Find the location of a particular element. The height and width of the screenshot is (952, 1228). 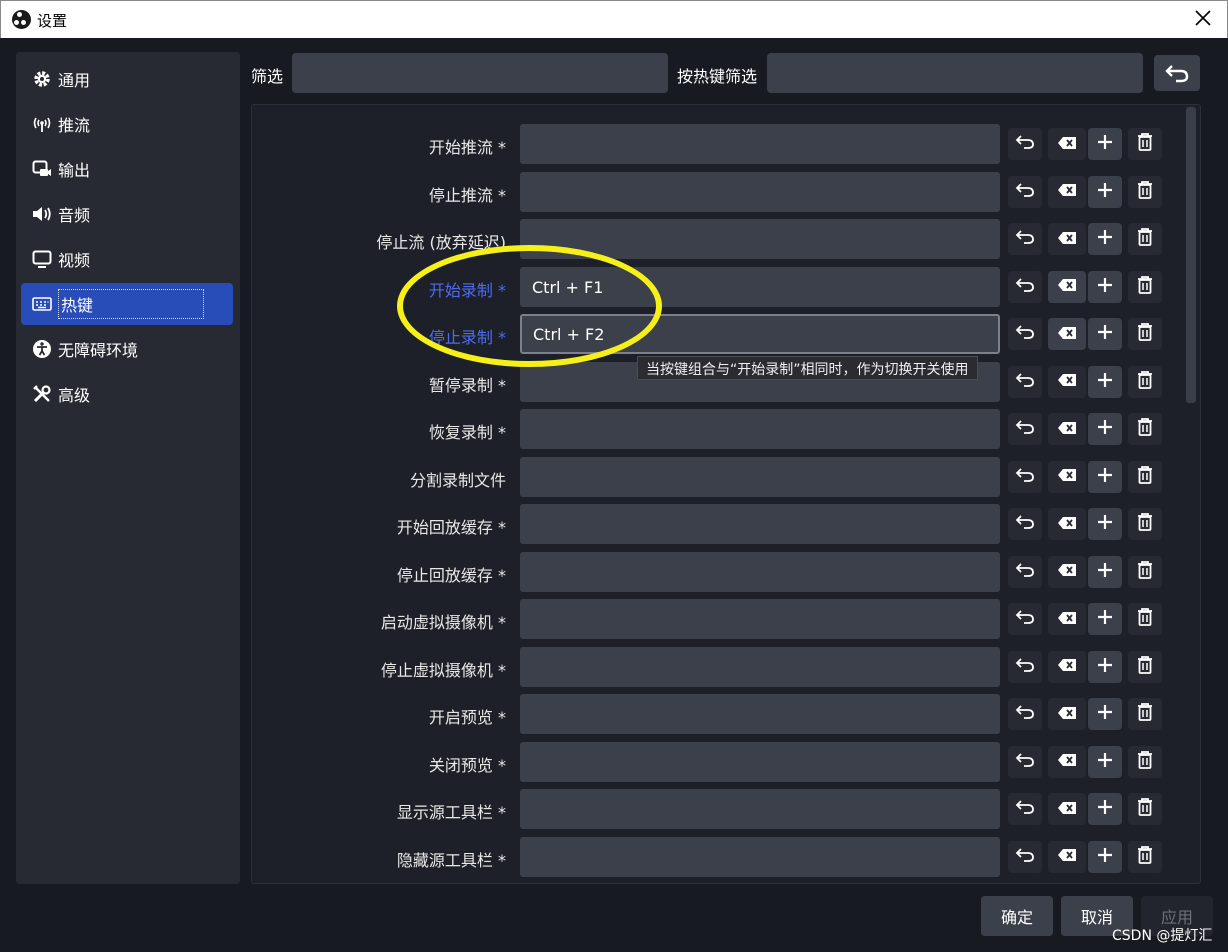

hotkey-label: 开启预览 * is located at coordinates (467, 717).